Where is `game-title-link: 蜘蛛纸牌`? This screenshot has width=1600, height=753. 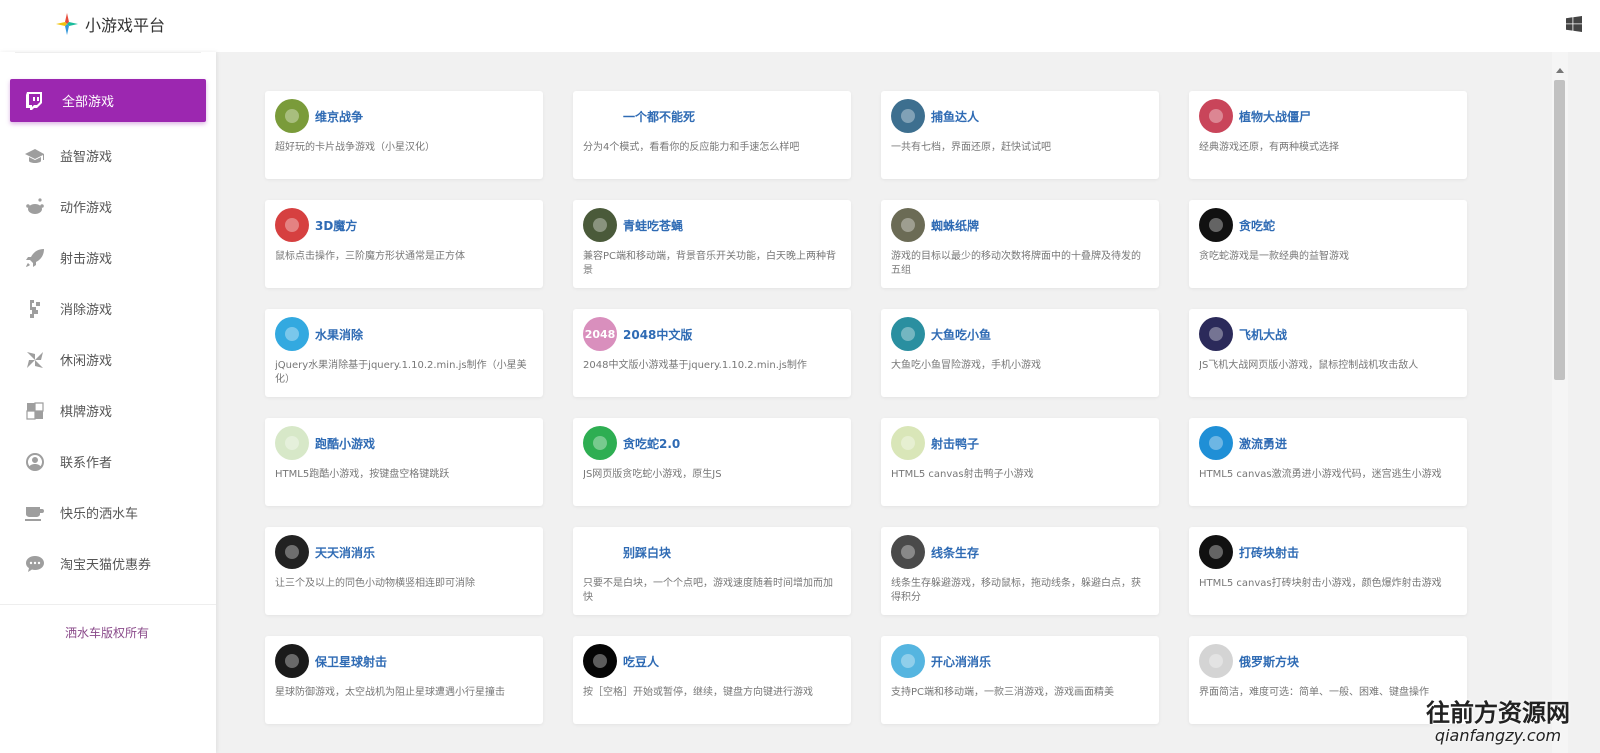
game-title-link: 蜘蛛纸牌 is located at coordinates (955, 225).